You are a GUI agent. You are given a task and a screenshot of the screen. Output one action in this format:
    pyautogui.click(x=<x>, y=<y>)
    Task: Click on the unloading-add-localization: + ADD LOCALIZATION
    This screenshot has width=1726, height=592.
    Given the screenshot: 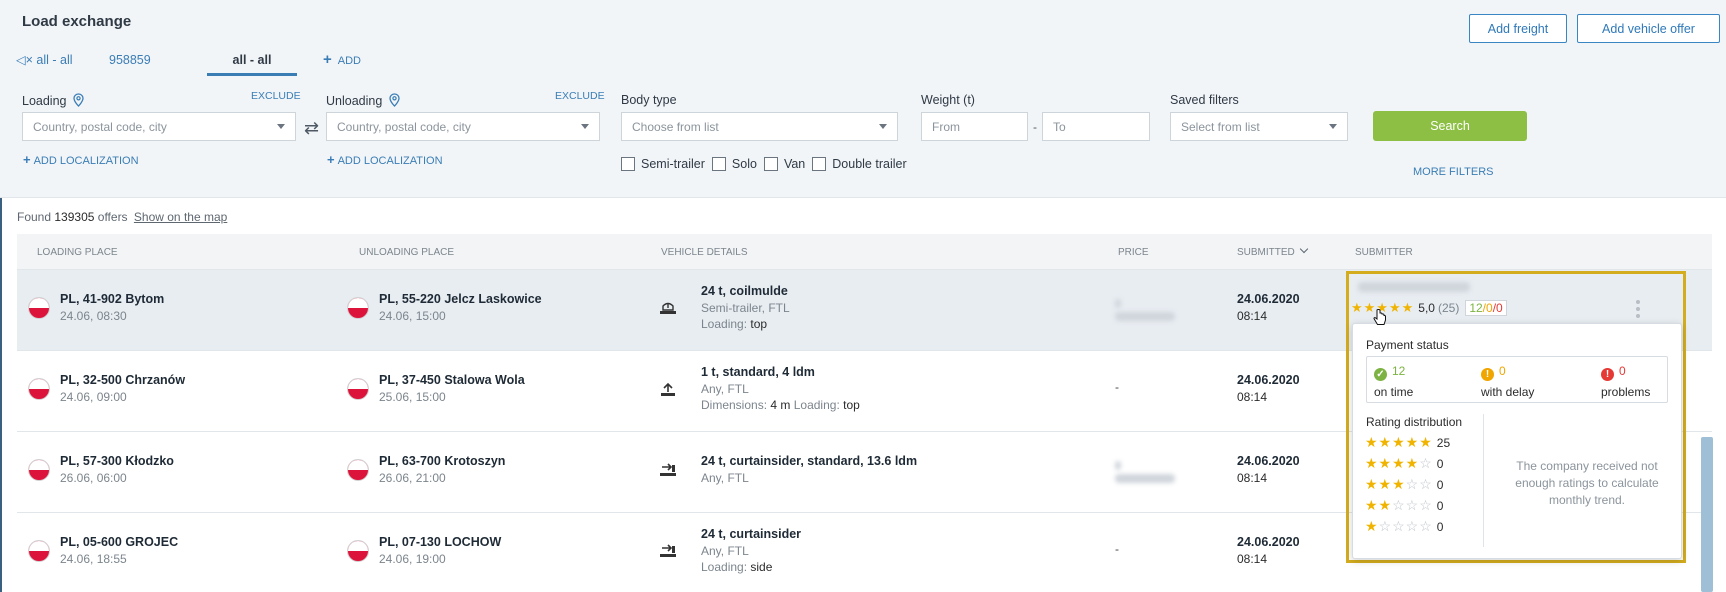 What is the action you would take?
    pyautogui.click(x=385, y=159)
    